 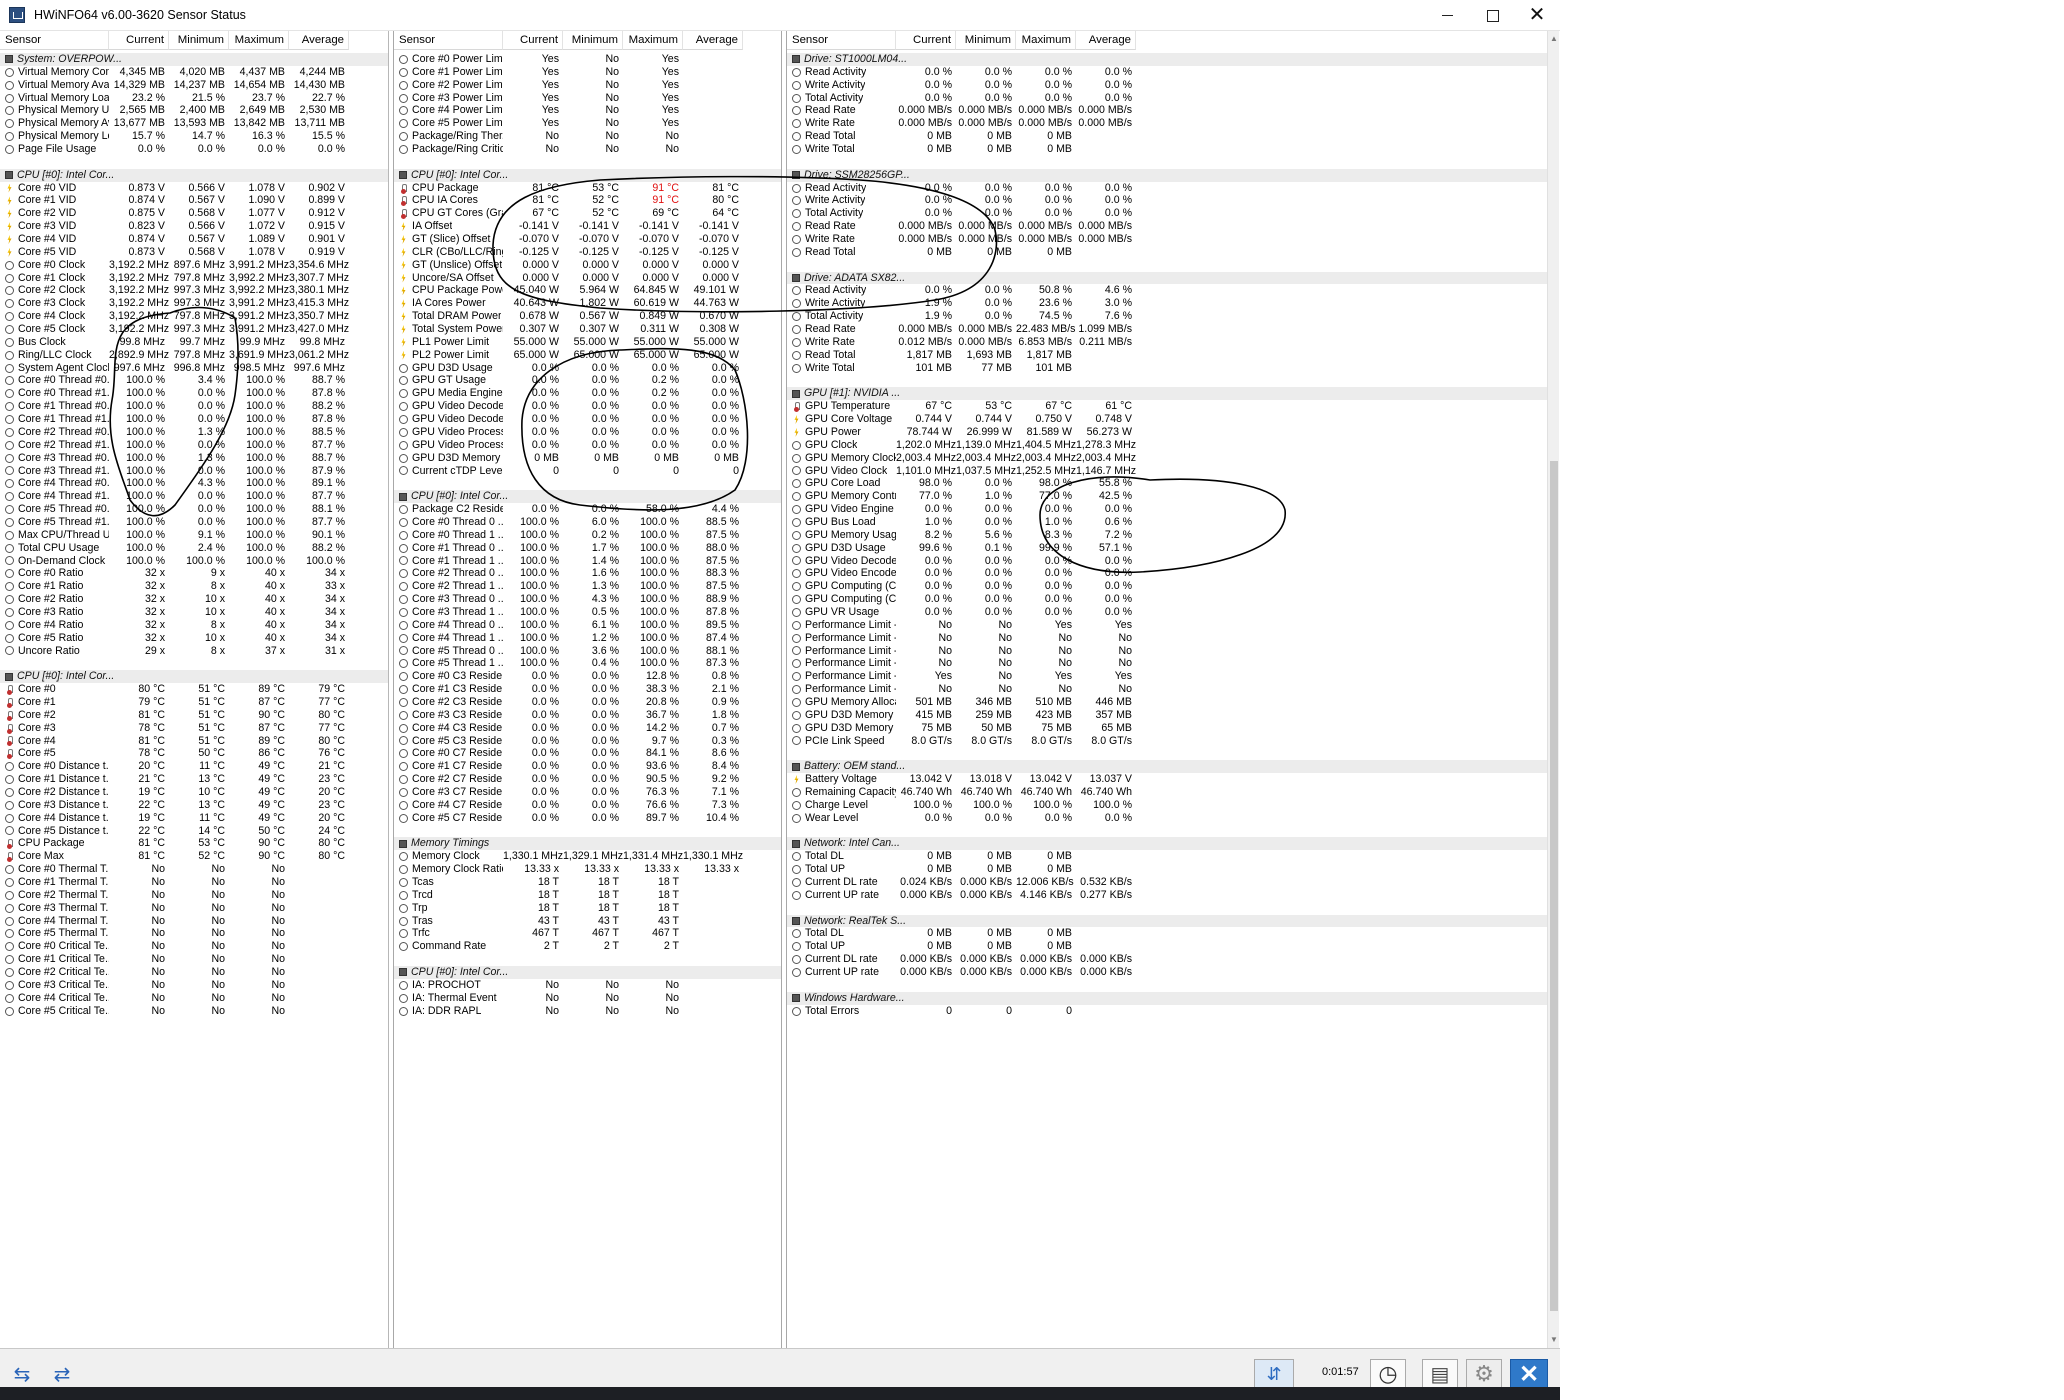 What do you see at coordinates (194, 599) in the screenshot?
I see `sensor-row: Core #2 Ratio 32 x 10 x 40 x 34 x` at bounding box center [194, 599].